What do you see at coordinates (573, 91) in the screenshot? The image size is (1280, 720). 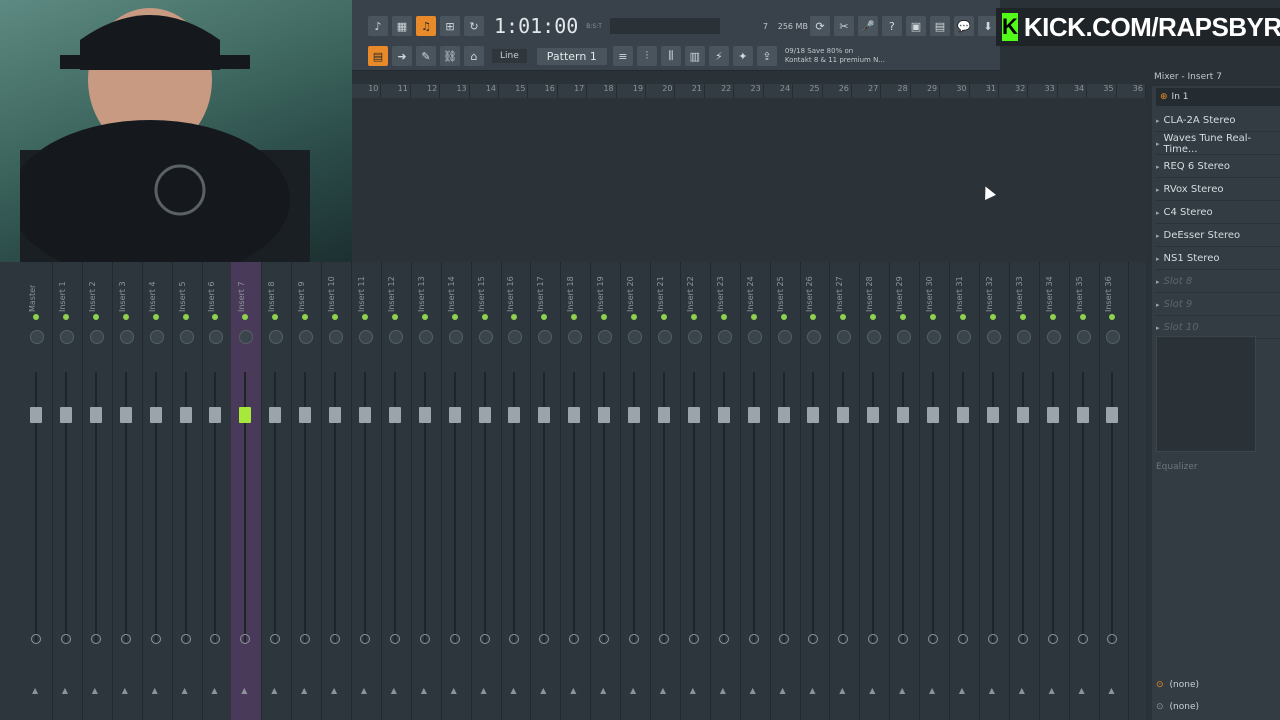 I see `ruler-bar: 17` at bounding box center [573, 91].